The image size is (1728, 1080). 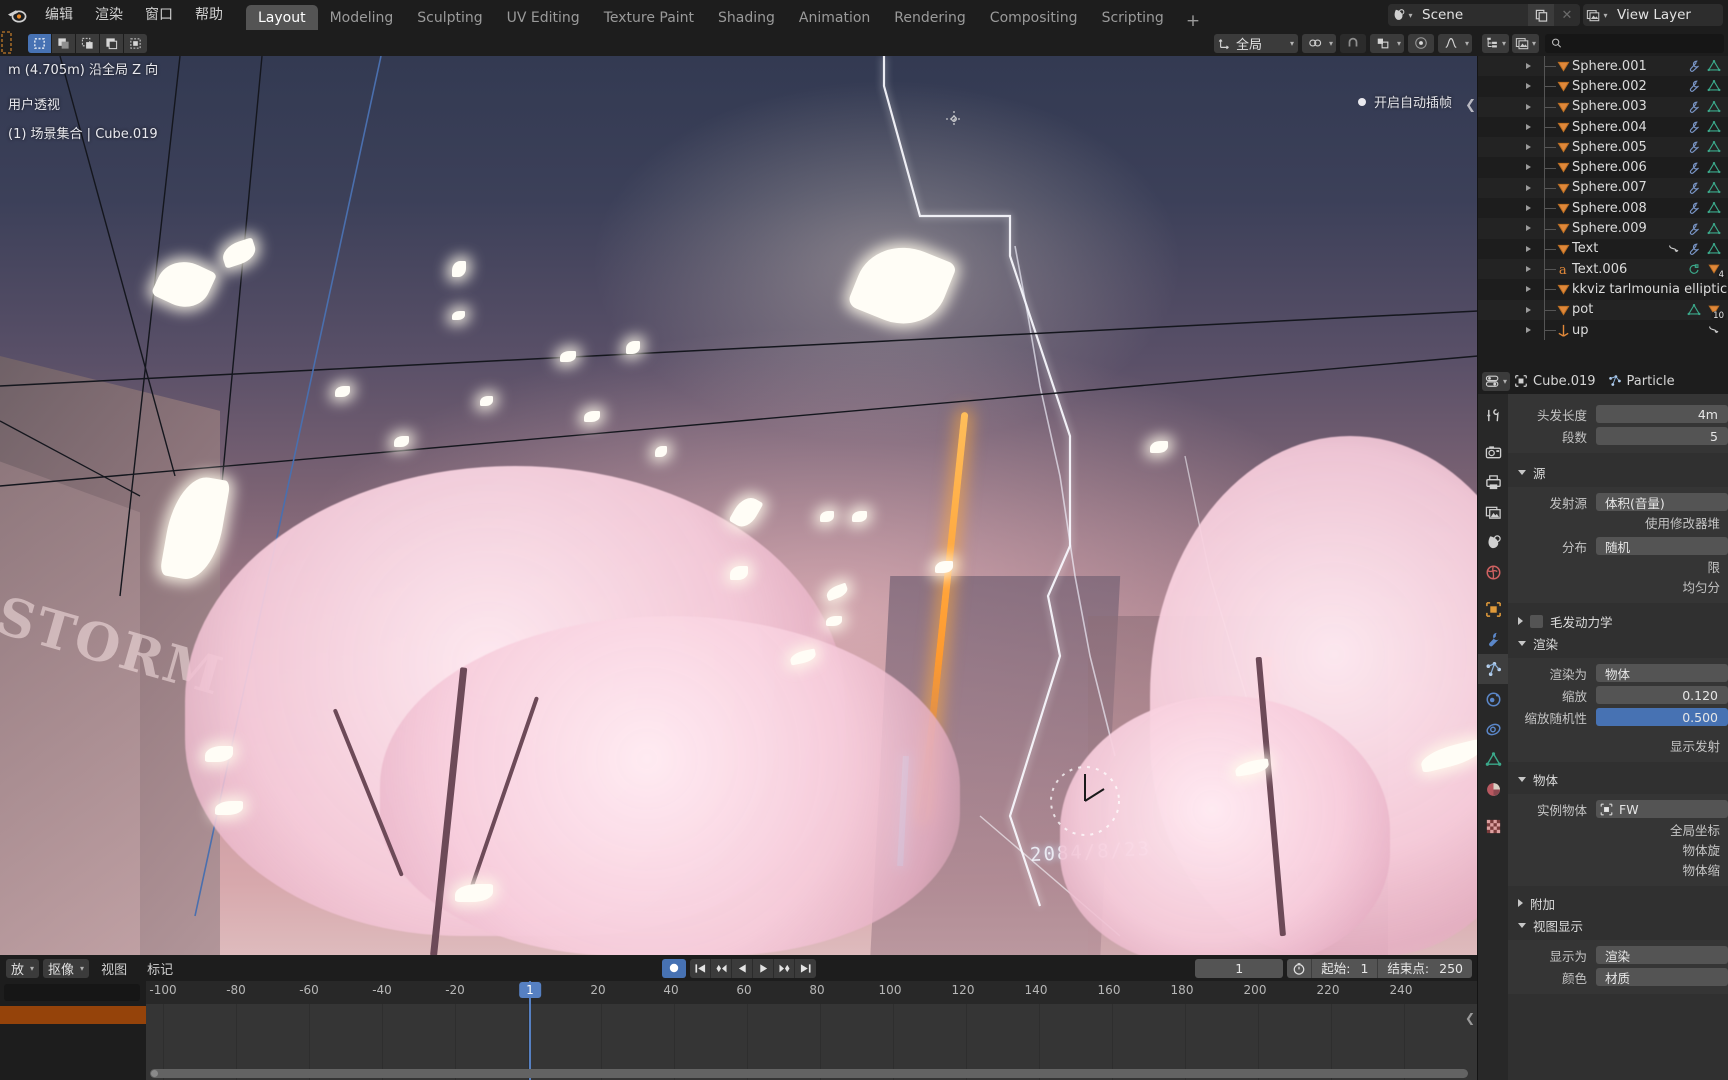 What do you see at coordinates (1642, 43) in the screenshot?
I see `outliner-search-input` at bounding box center [1642, 43].